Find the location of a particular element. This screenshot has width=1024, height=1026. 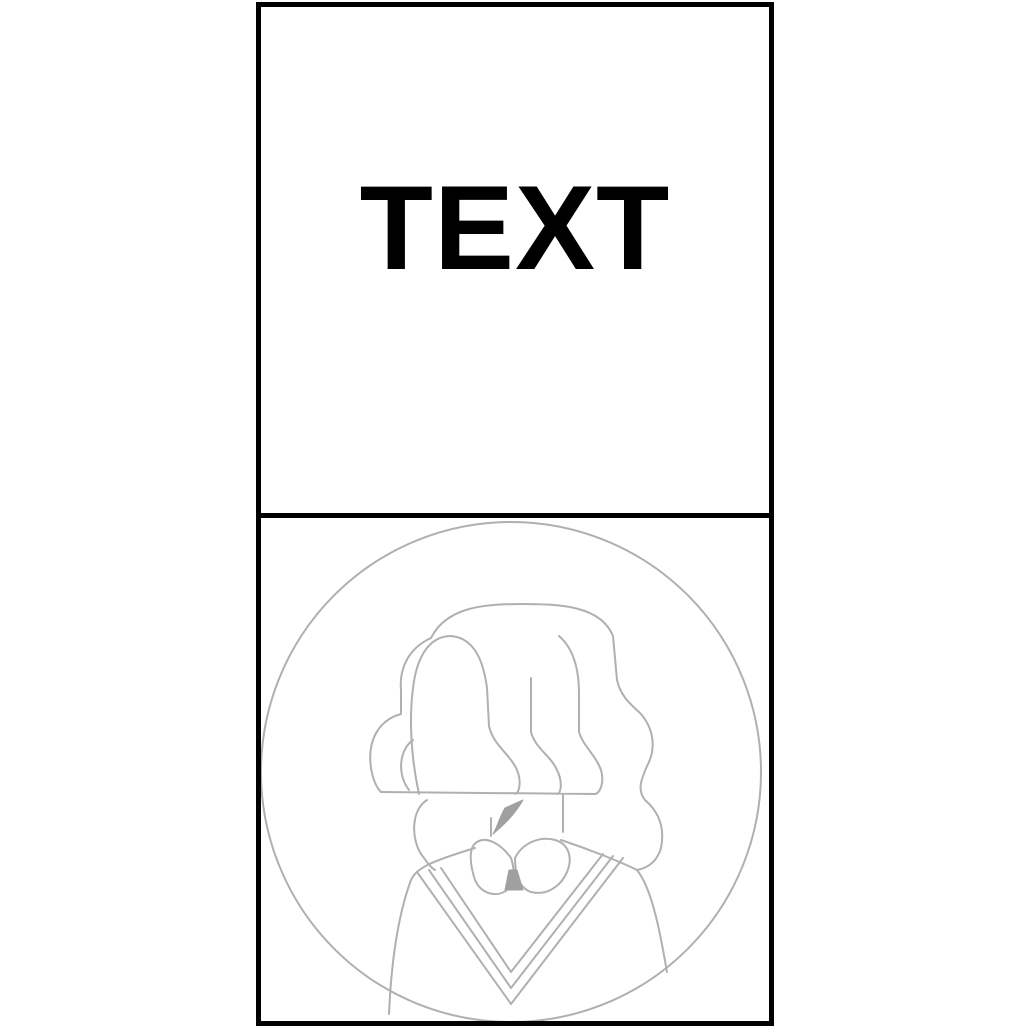

hair-outline is located at coordinates (516, 737).